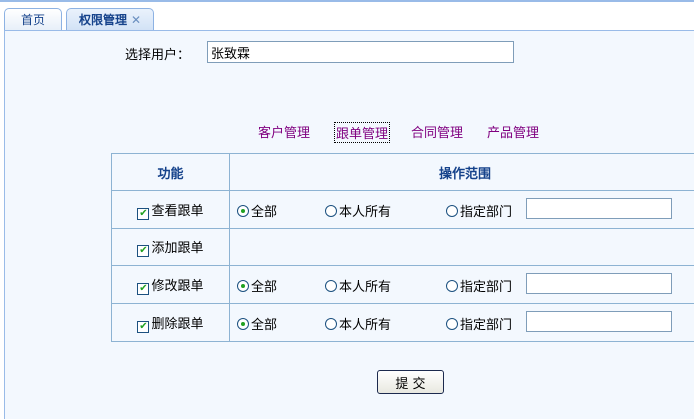  Describe the element at coordinates (360, 52) in the screenshot. I see `user-input` at that location.